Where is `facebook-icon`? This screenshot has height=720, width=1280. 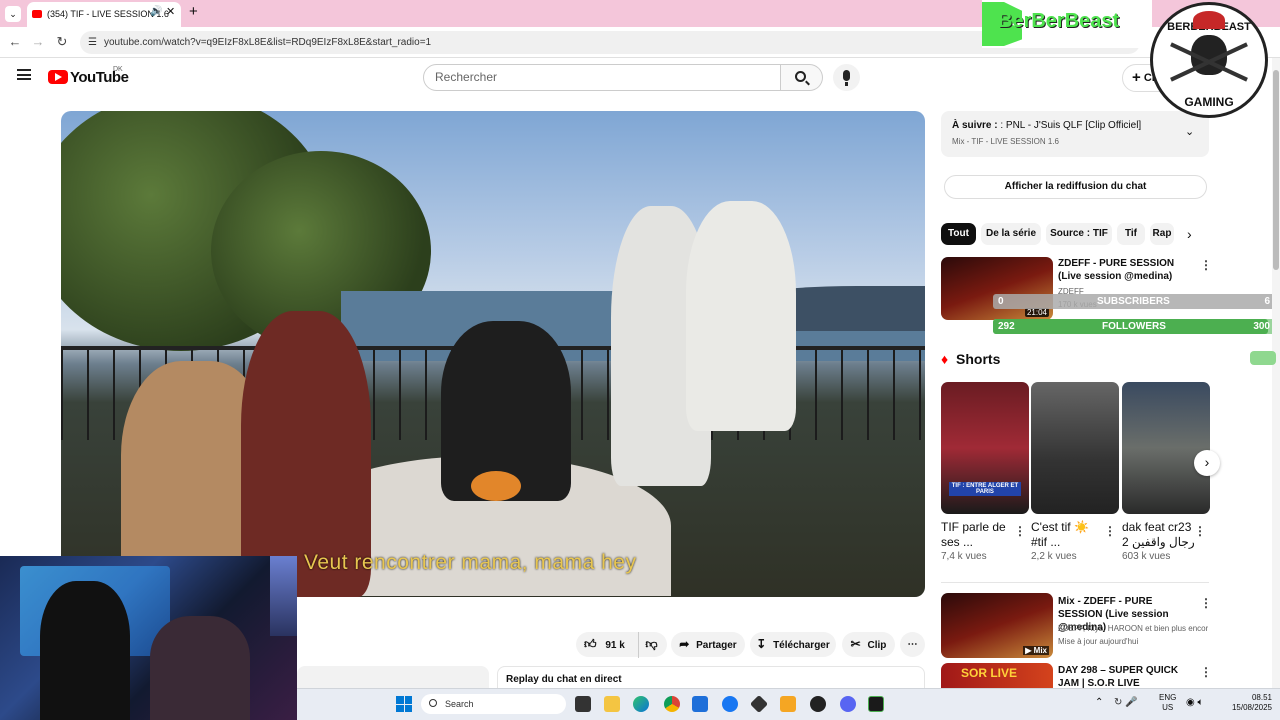
facebook-icon is located at coordinates (730, 704).